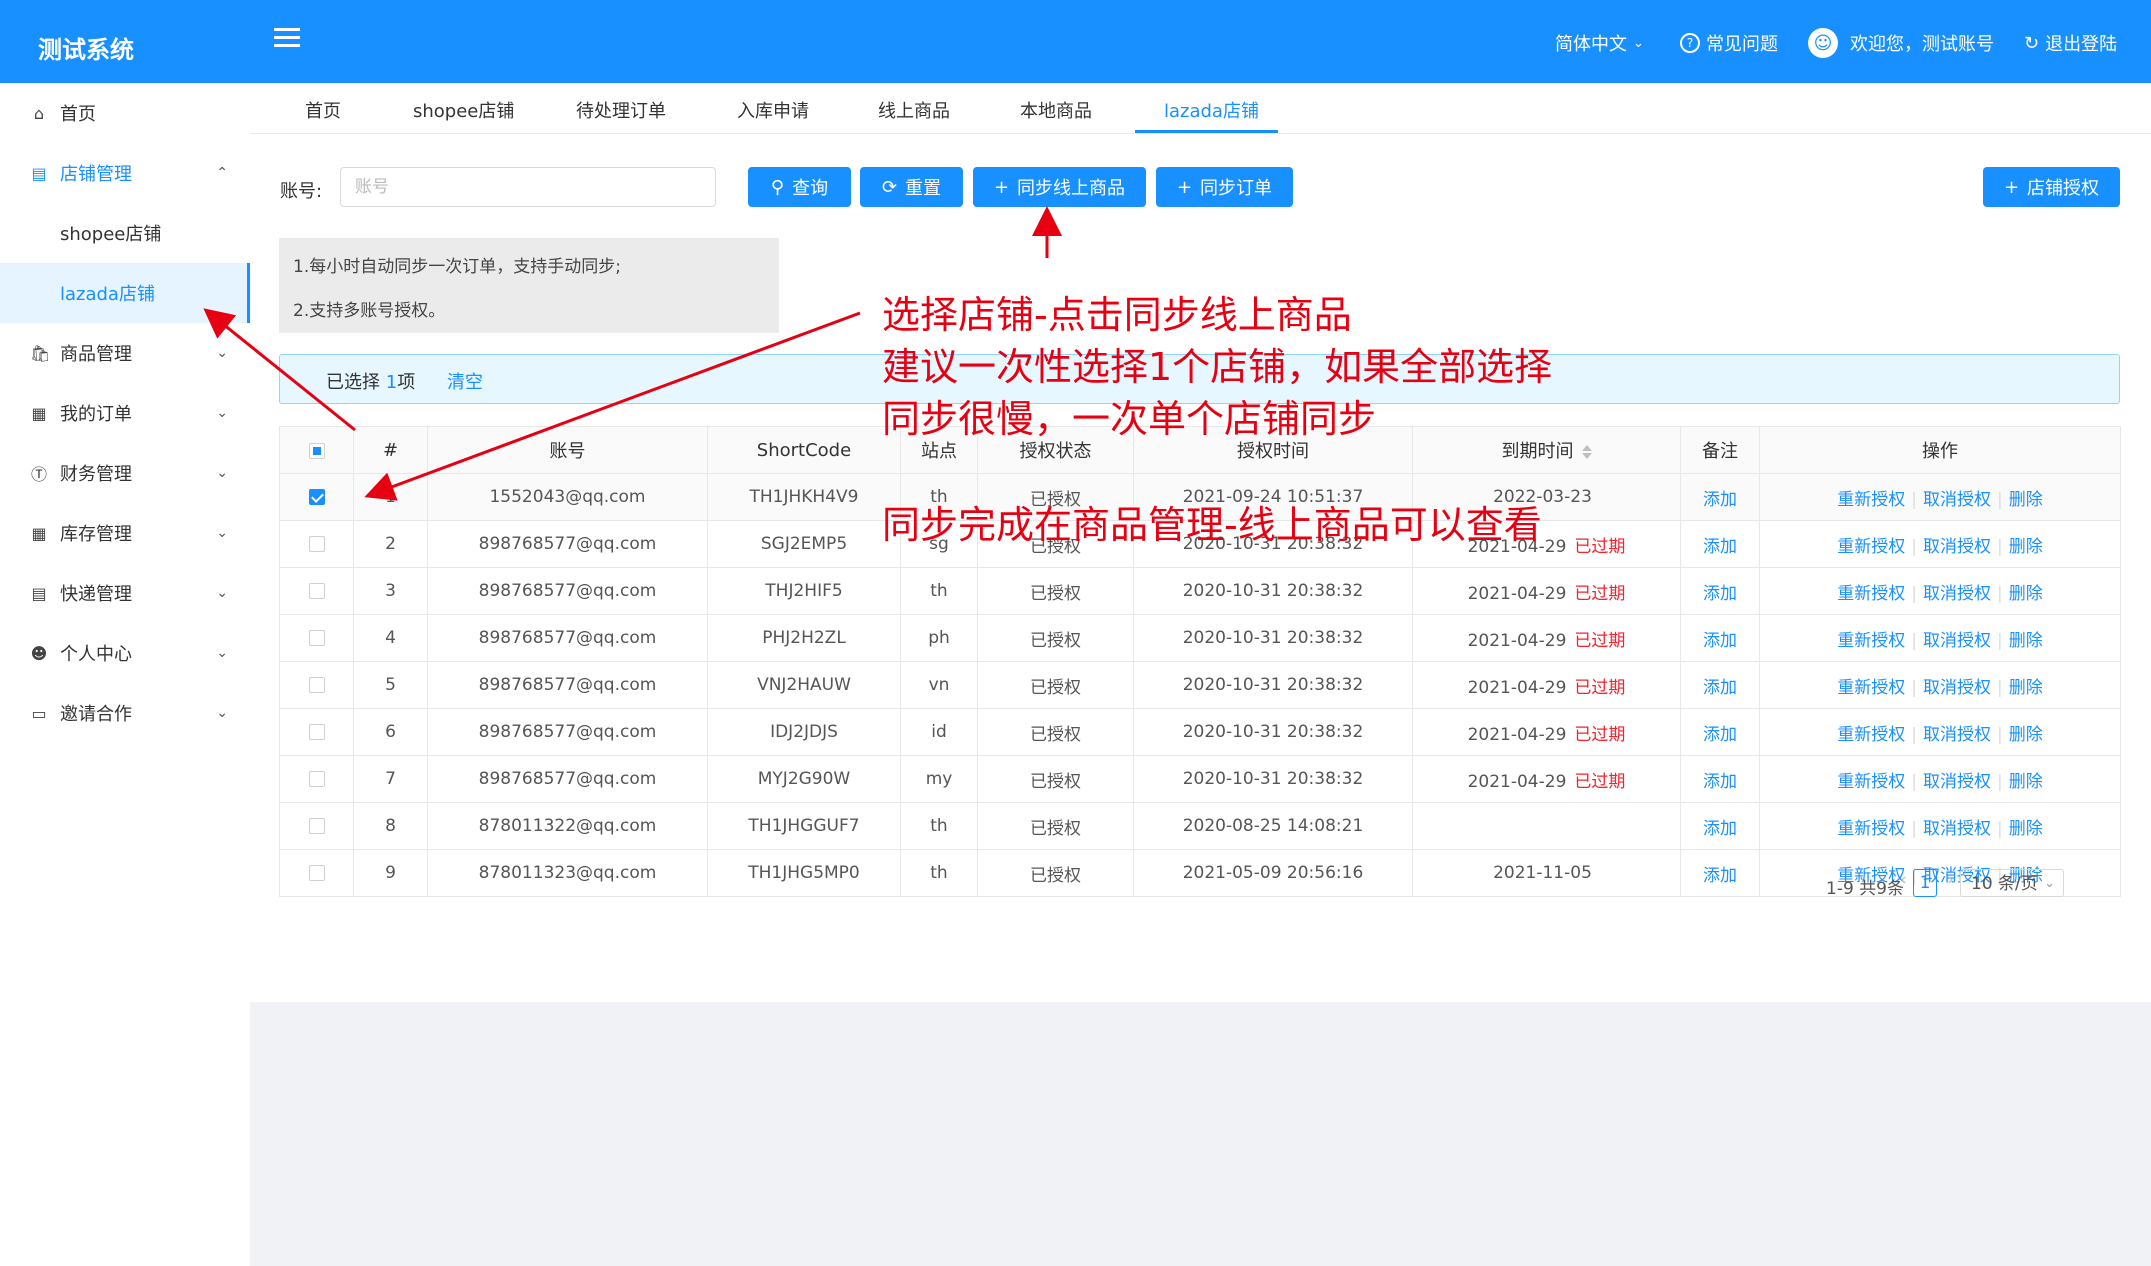 The image size is (2151, 1266). What do you see at coordinates (621, 110) in the screenshot?
I see `tab-pending-orders: 待处理订单` at bounding box center [621, 110].